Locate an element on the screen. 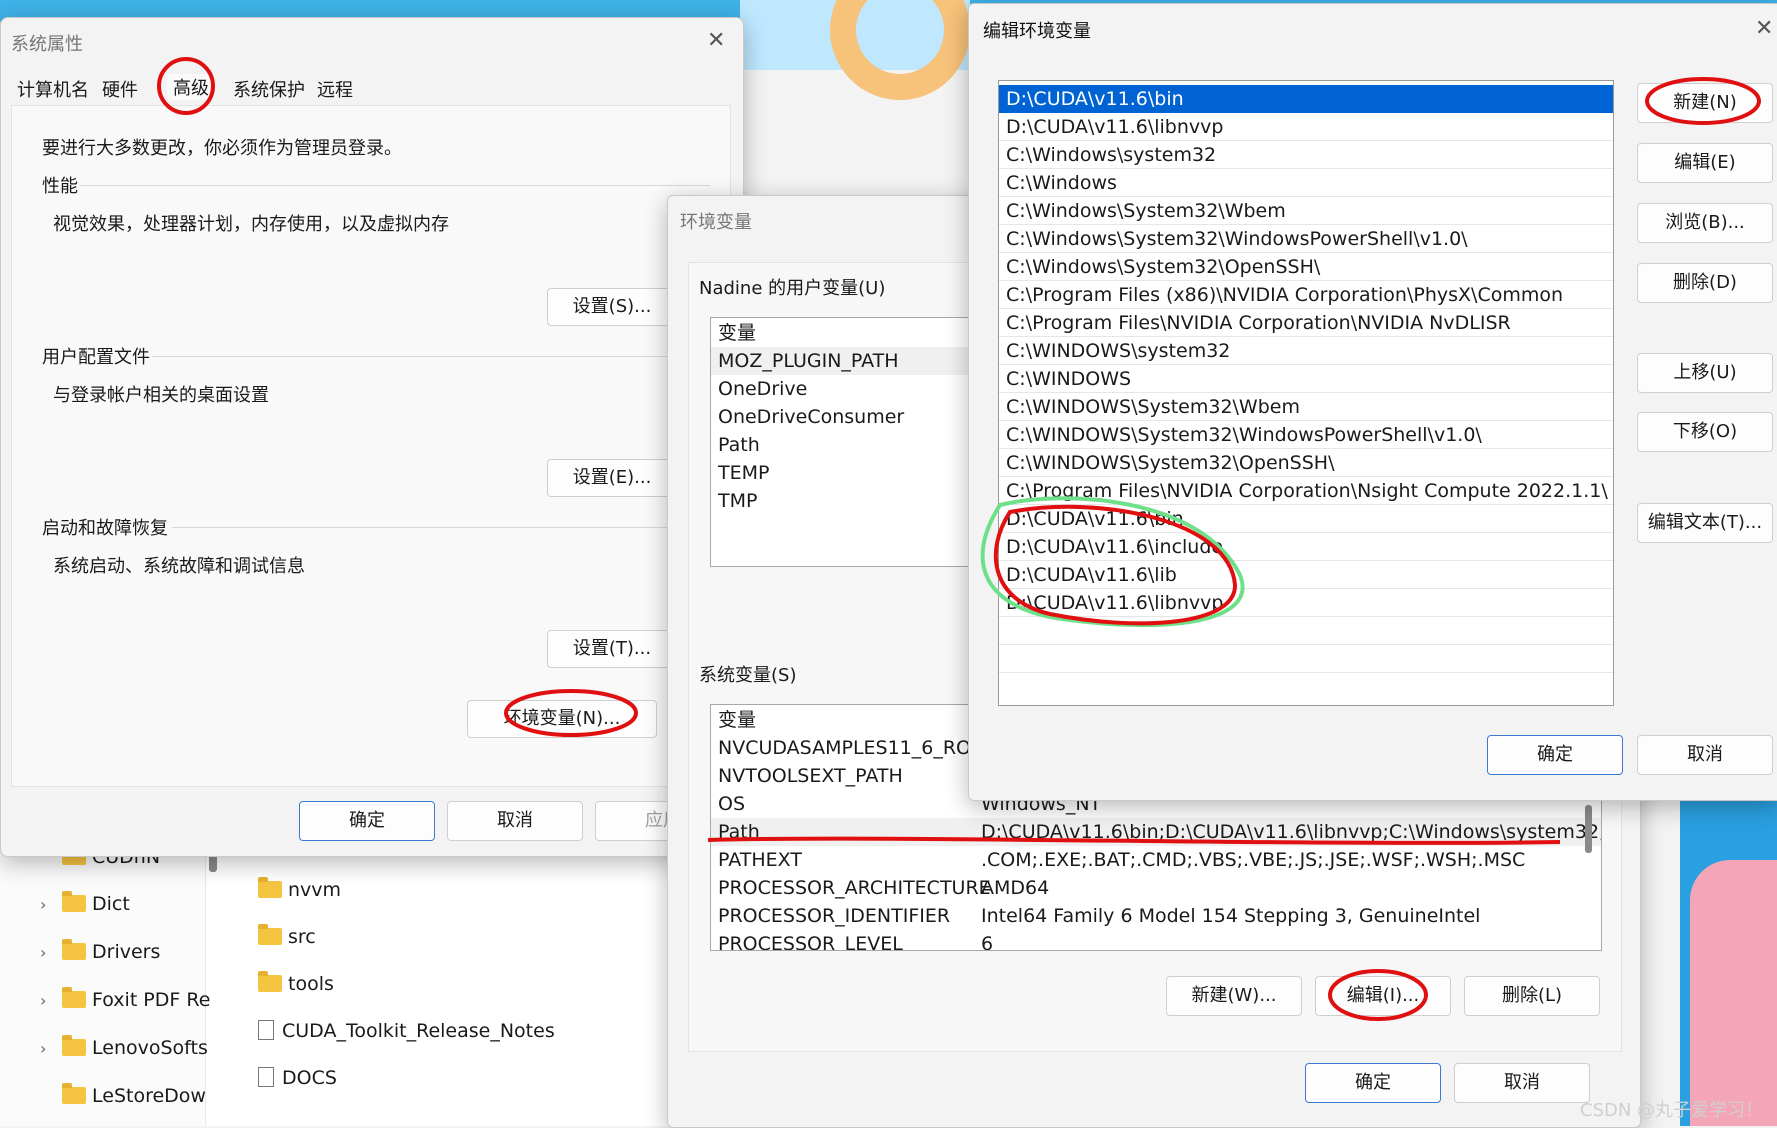 Image resolution: width=1777 pixels, height=1128 pixels. sys-cancel-button: 取消 is located at coordinates (515, 821).